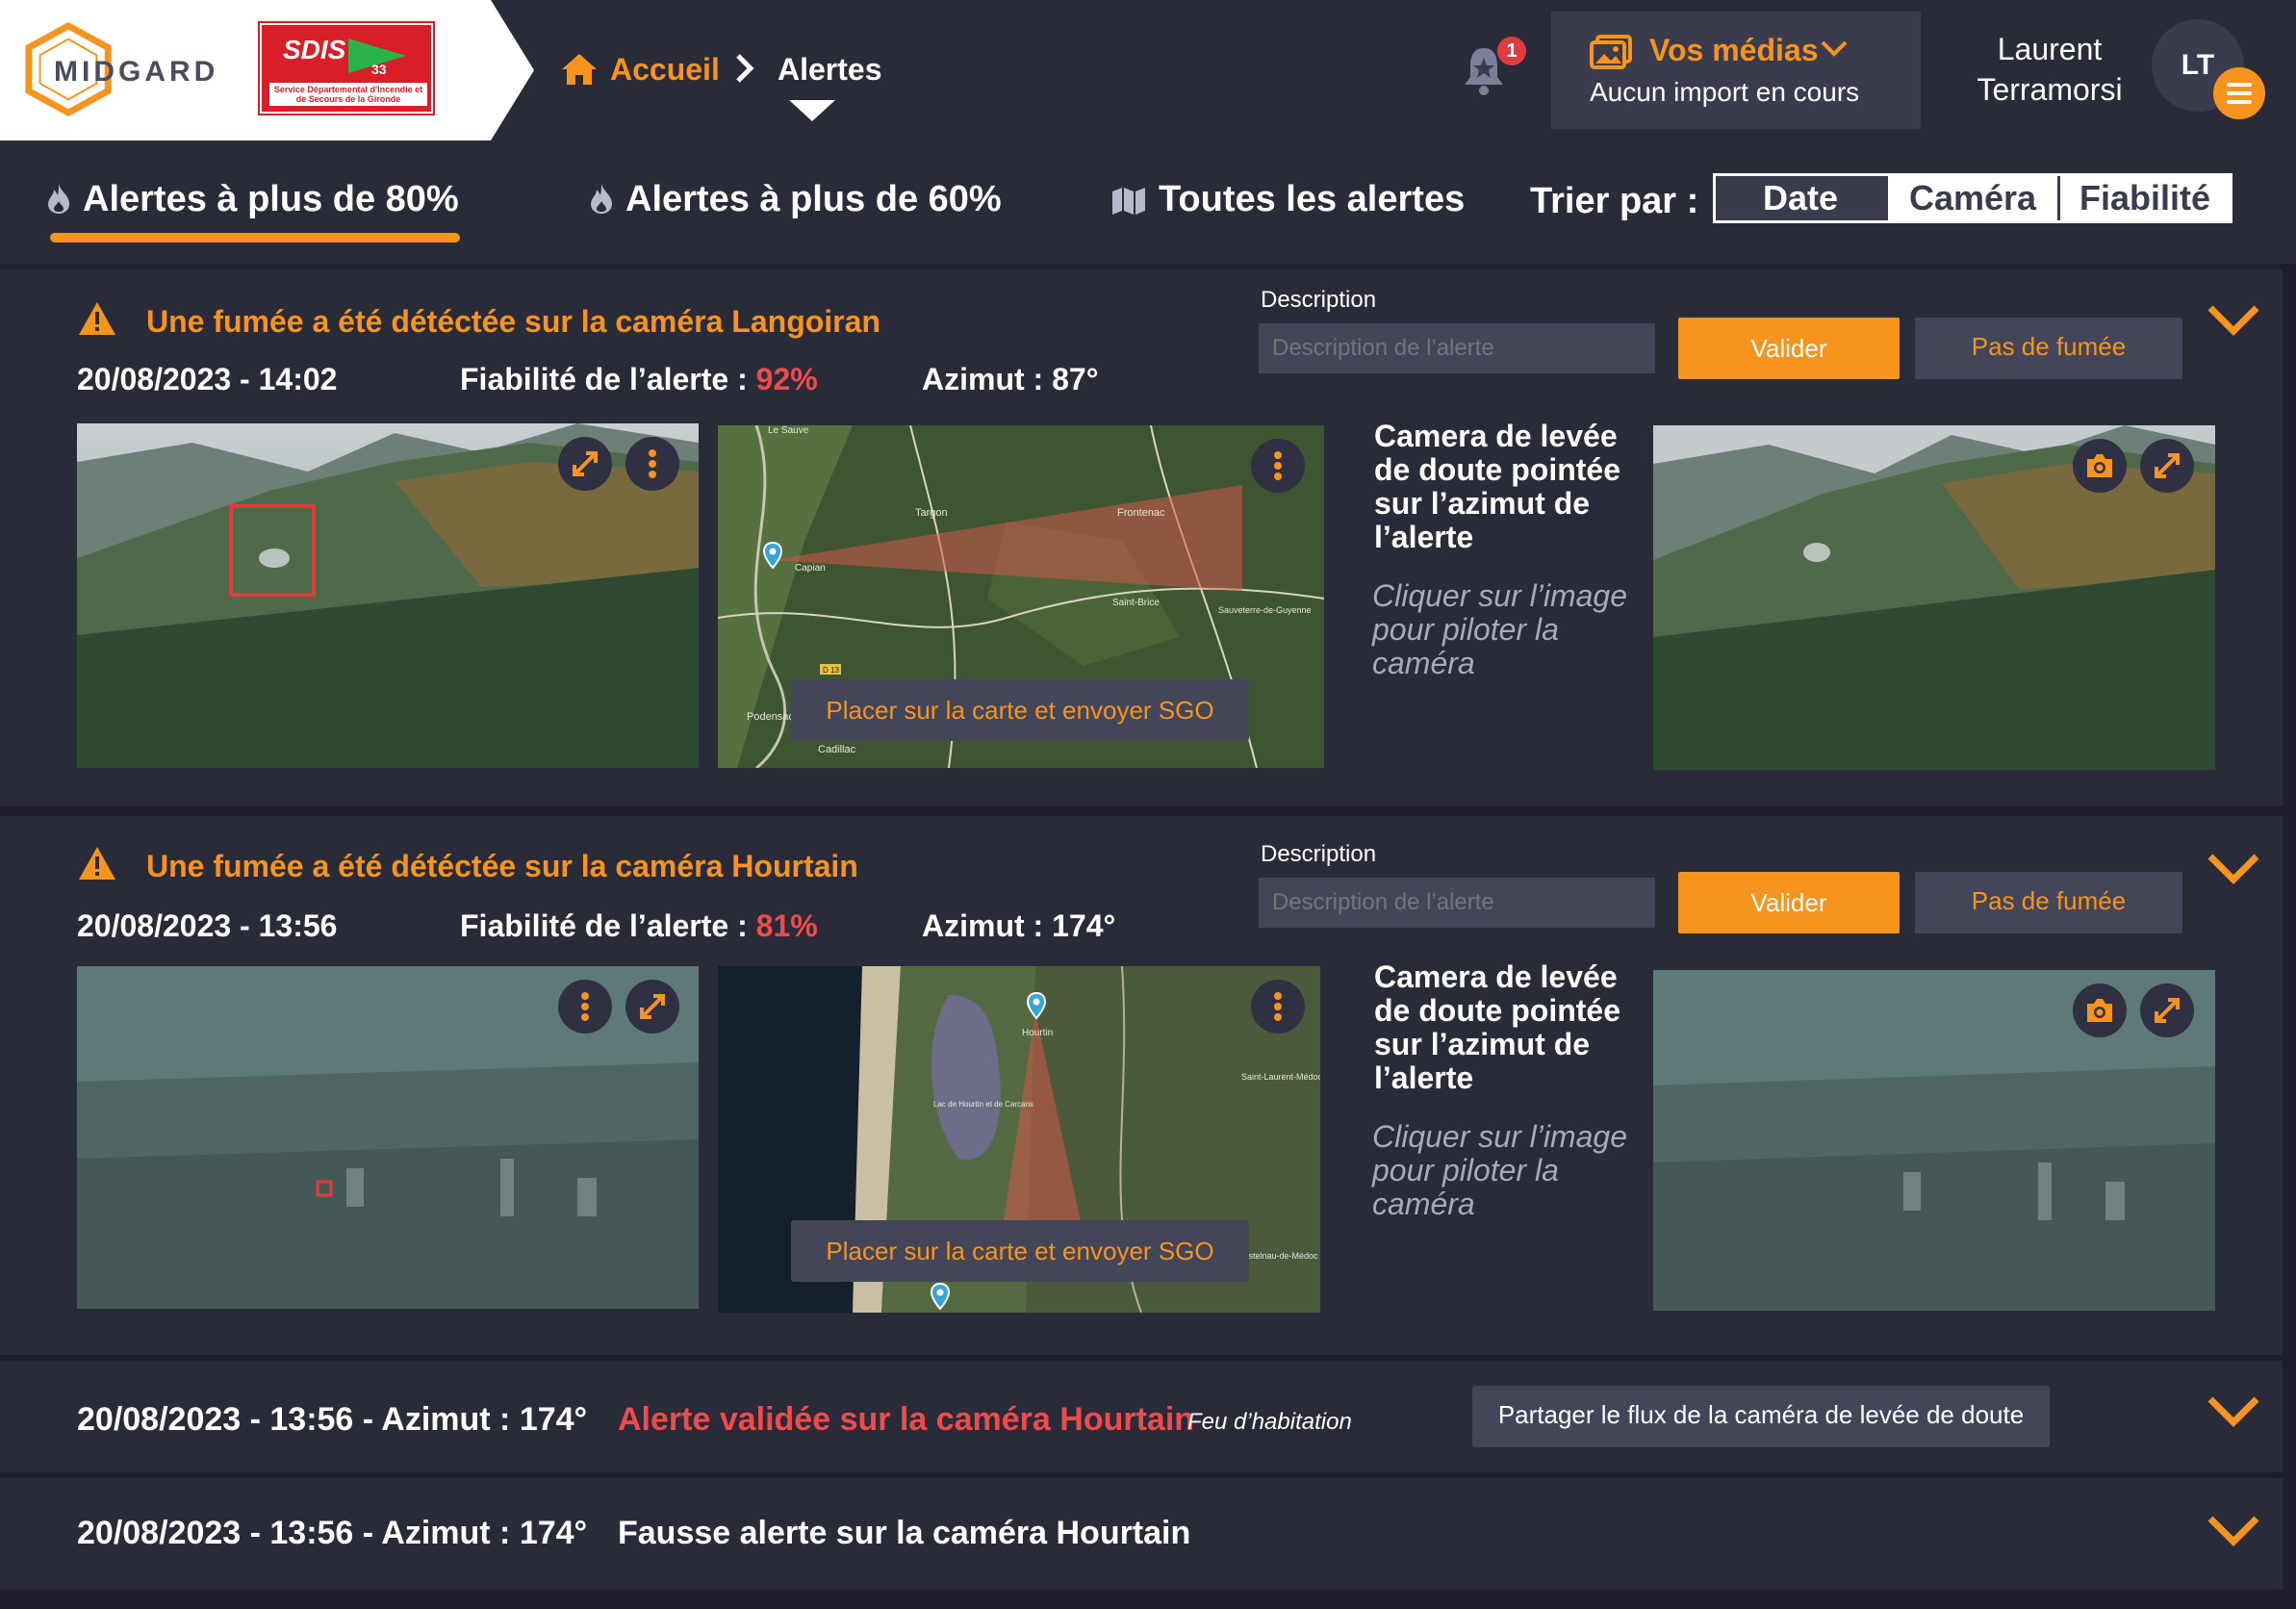 The height and width of the screenshot is (1609, 2296). I want to click on breadcrumb-current: Alertes, so click(830, 70).